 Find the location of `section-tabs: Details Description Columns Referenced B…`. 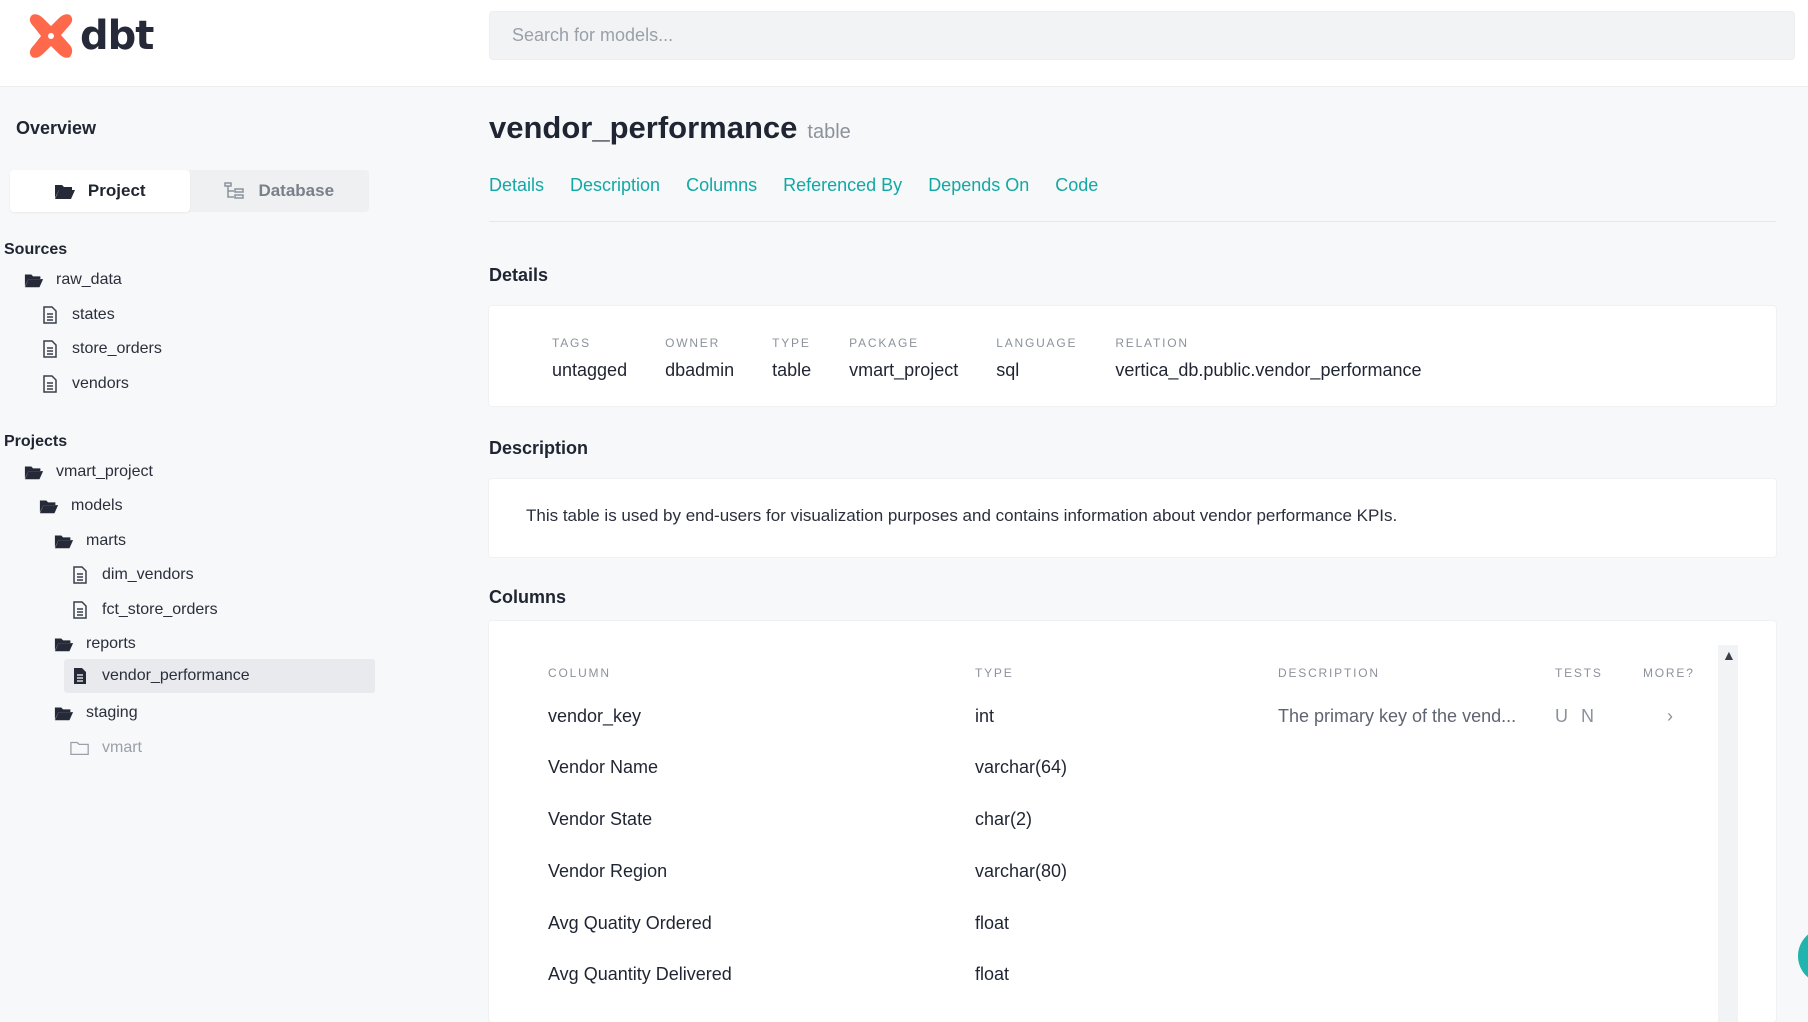

section-tabs: Details Description Columns Referenced B… is located at coordinates (793, 185).